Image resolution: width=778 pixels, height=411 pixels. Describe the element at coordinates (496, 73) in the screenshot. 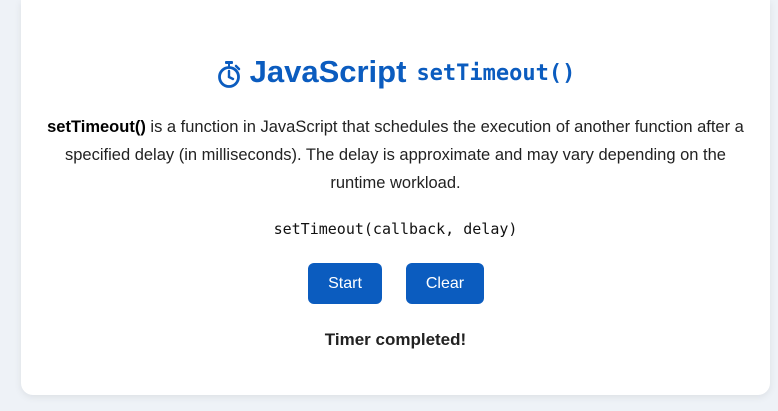

I see `title-code: setTimeout()` at that location.